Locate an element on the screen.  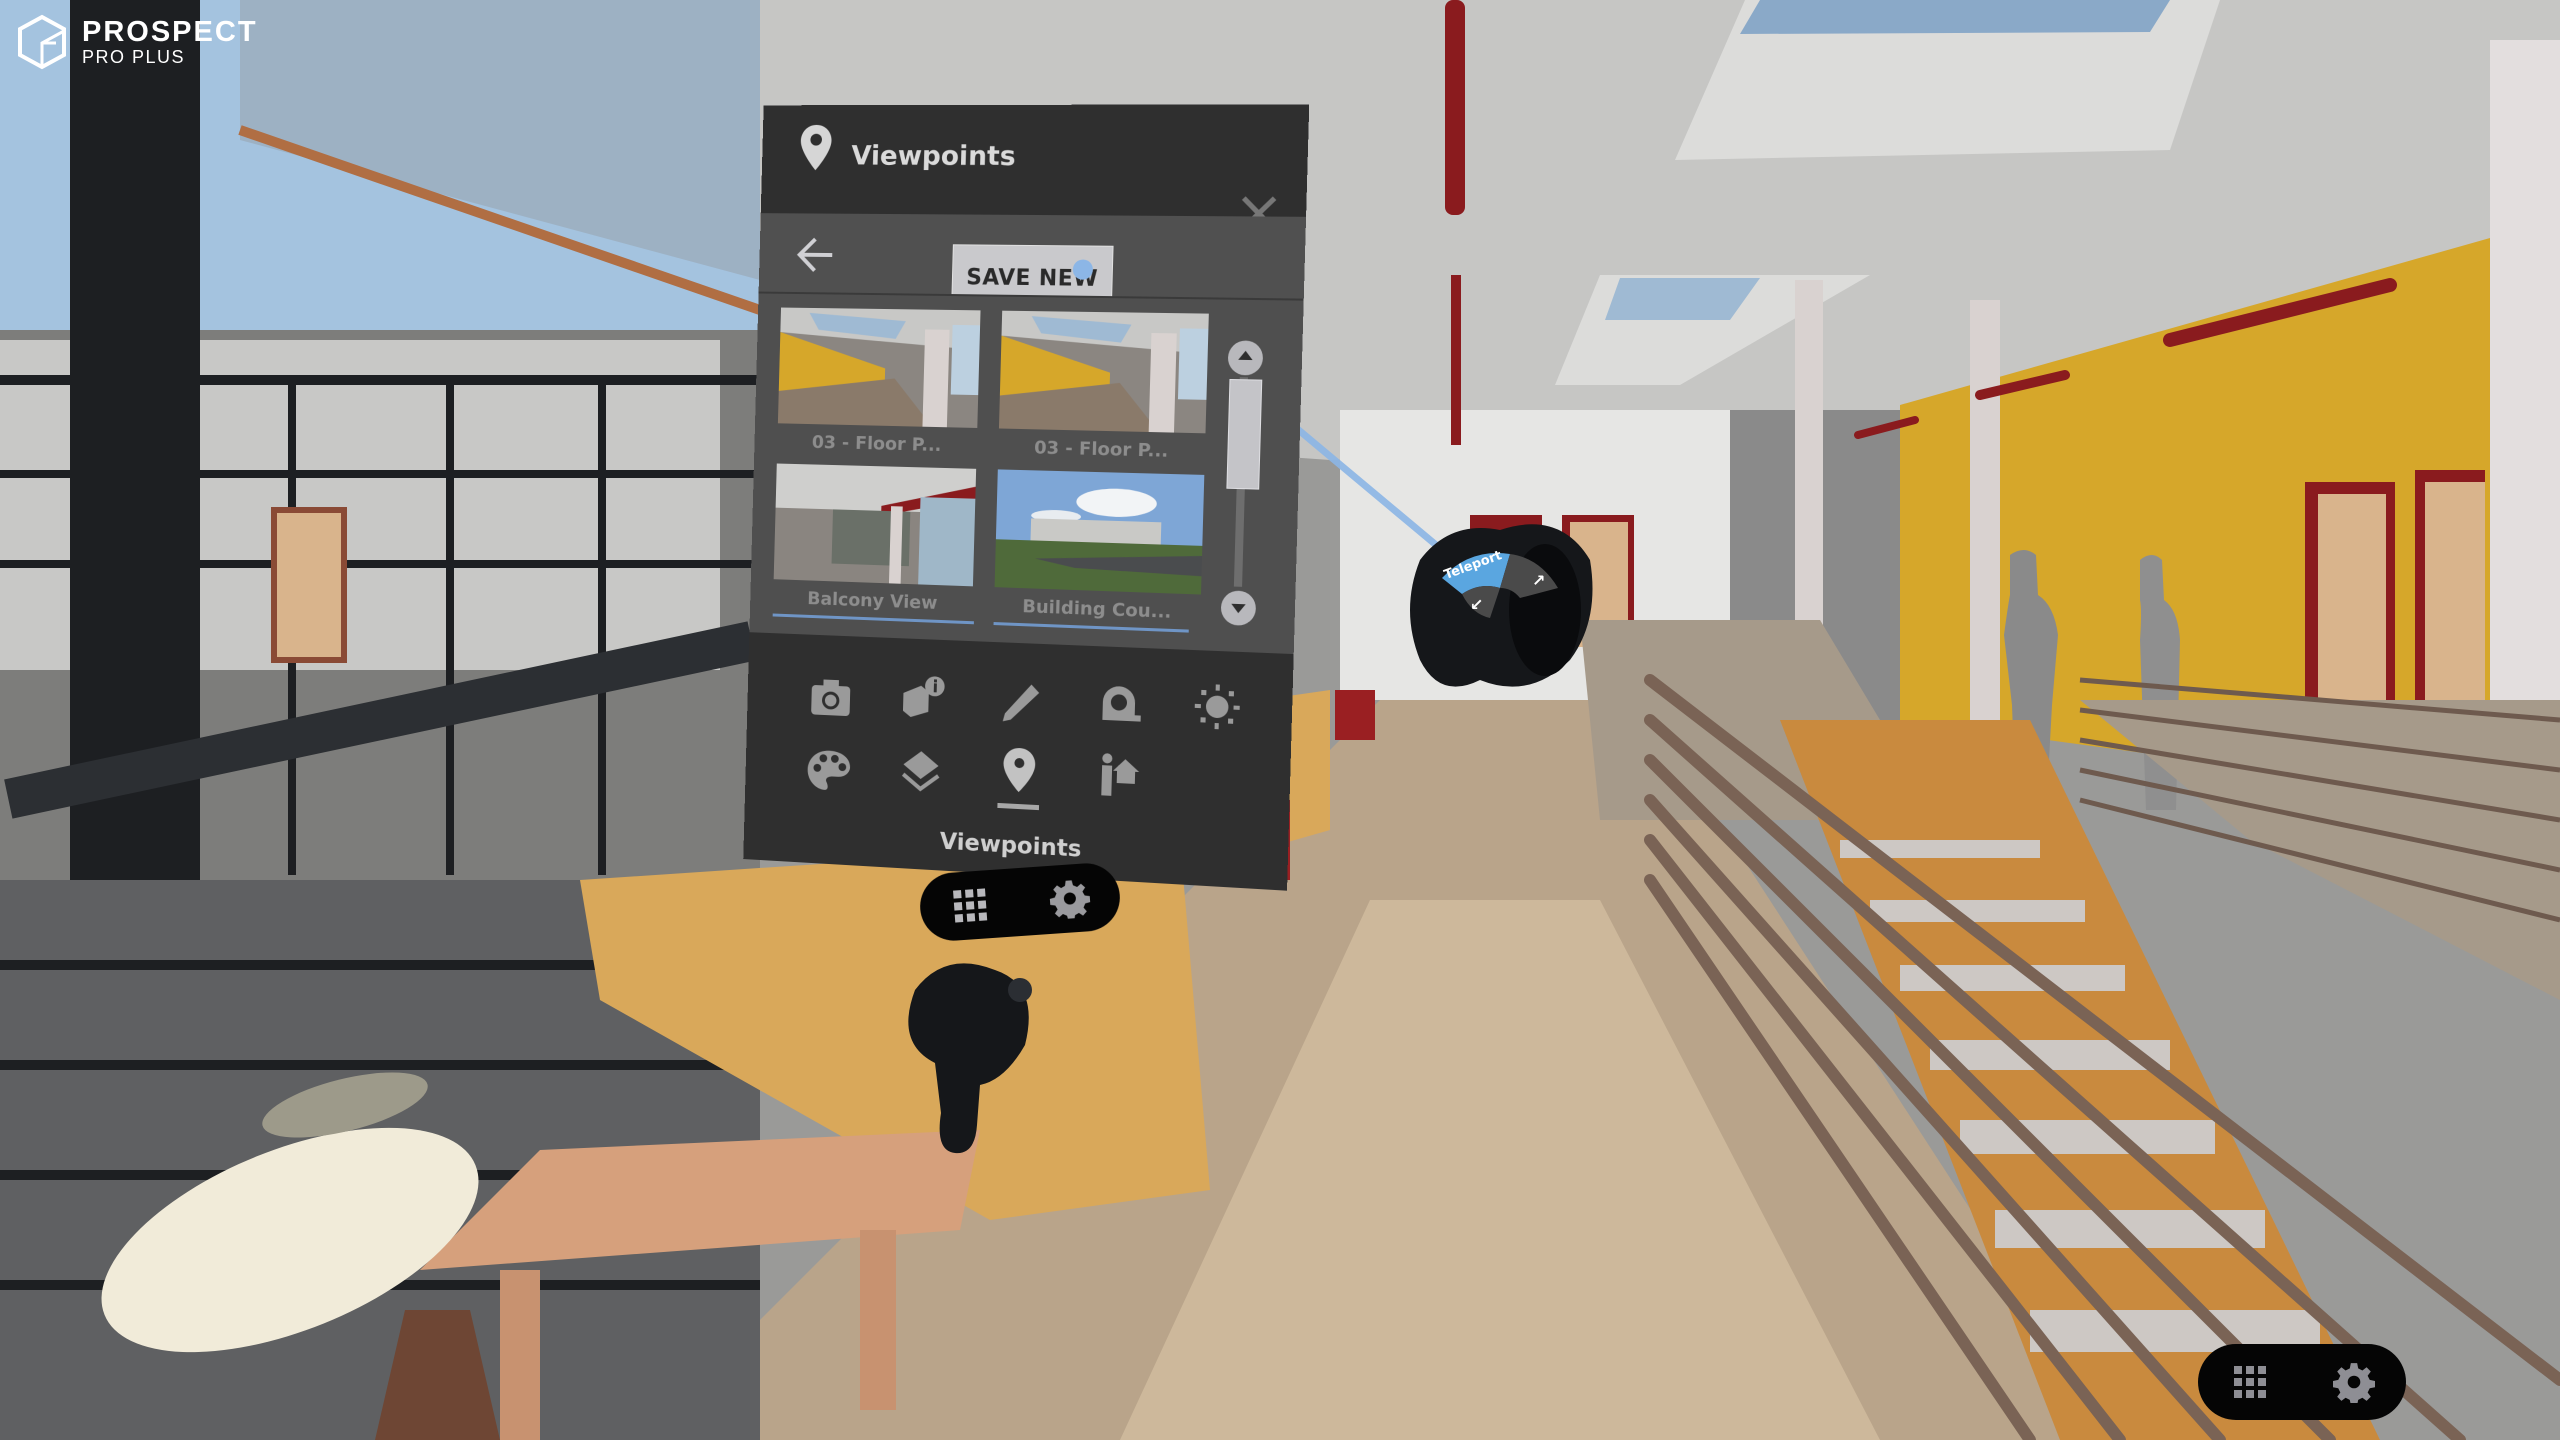
back-button is located at coordinates (815, 255).